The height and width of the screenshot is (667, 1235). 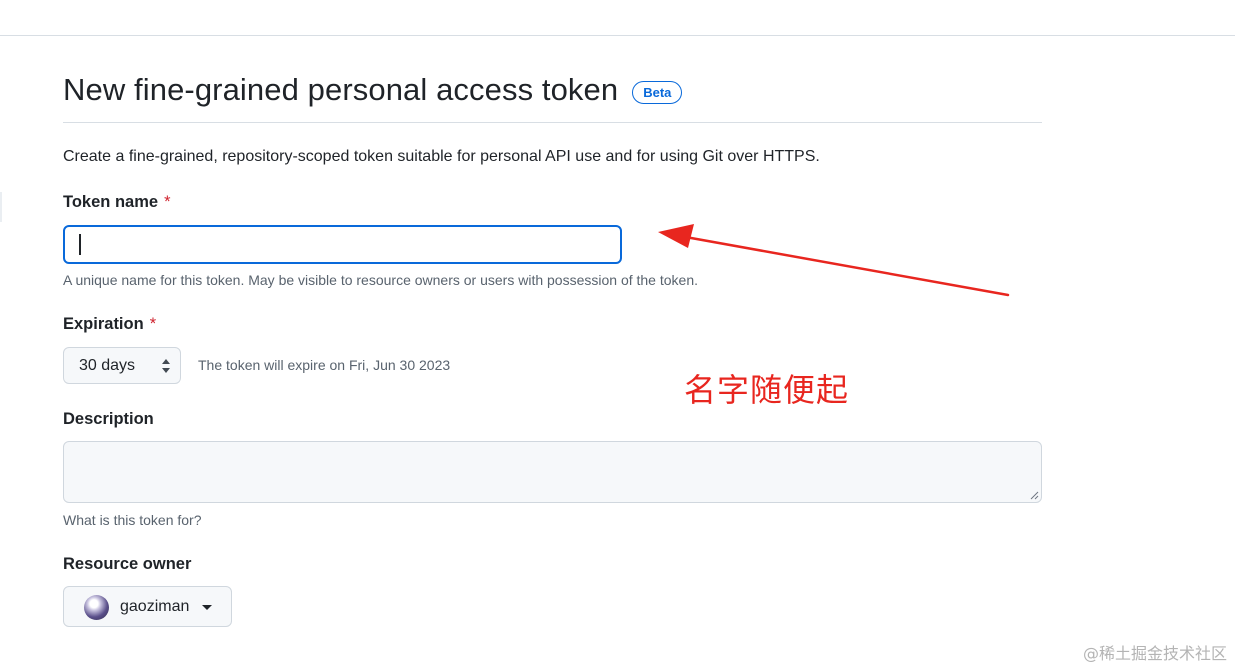 I want to click on text-cursor, so click(x=80, y=244).